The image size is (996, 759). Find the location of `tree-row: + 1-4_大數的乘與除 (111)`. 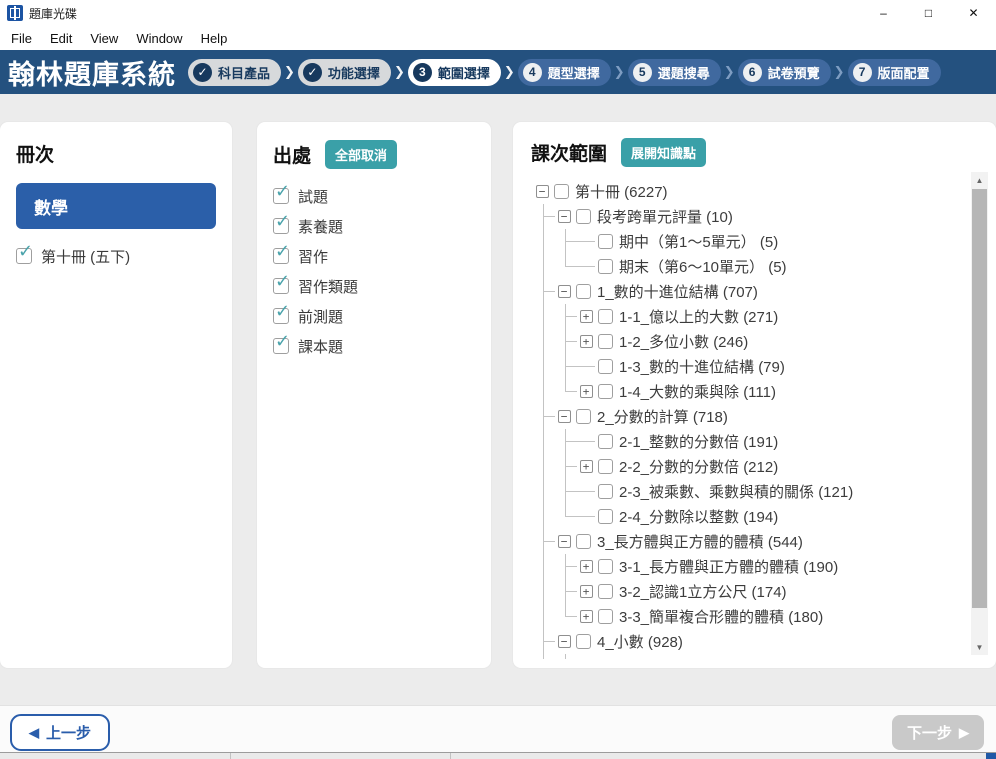

tree-row: + 1-4_大數的乘與除 (111) is located at coordinates (755, 391).